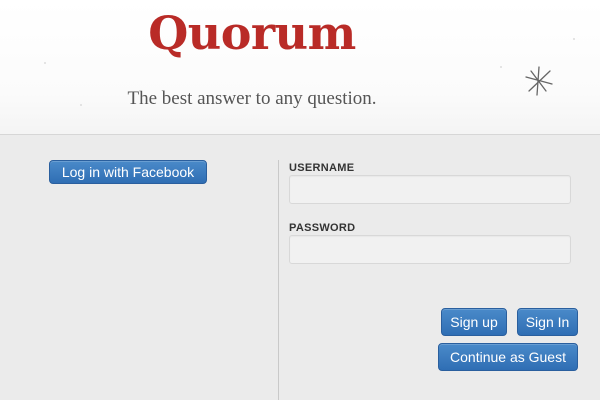 The image size is (600, 400). Describe the element at coordinates (278, 280) in the screenshot. I see `vertical-divider` at that location.